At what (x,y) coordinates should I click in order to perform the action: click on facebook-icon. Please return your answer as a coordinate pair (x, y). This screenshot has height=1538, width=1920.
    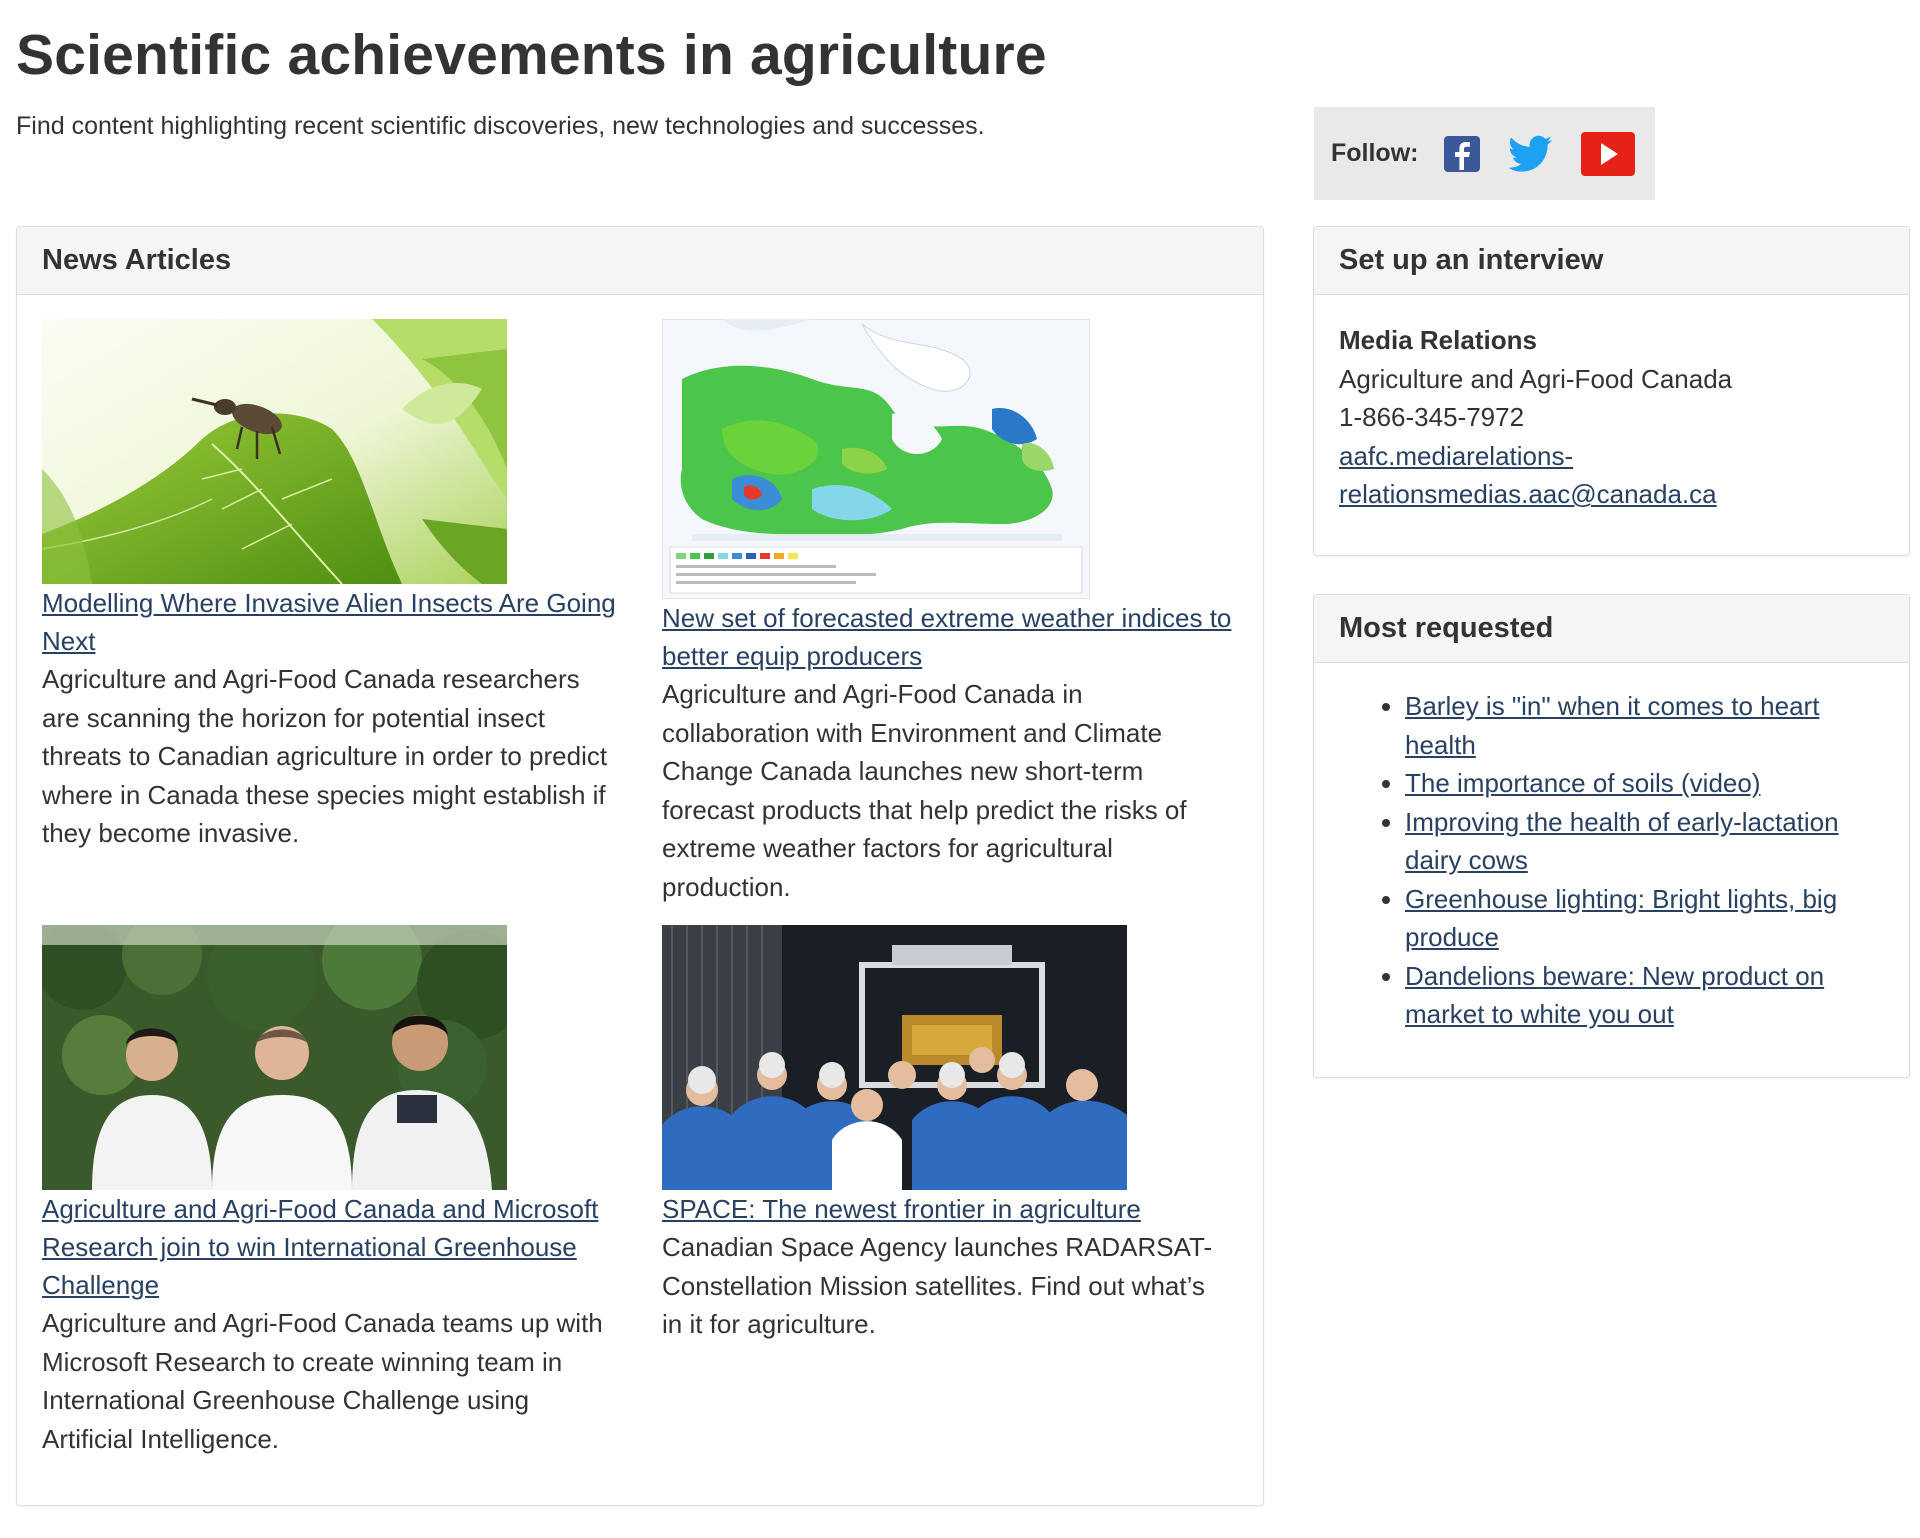
    Looking at the image, I should click on (1462, 154).